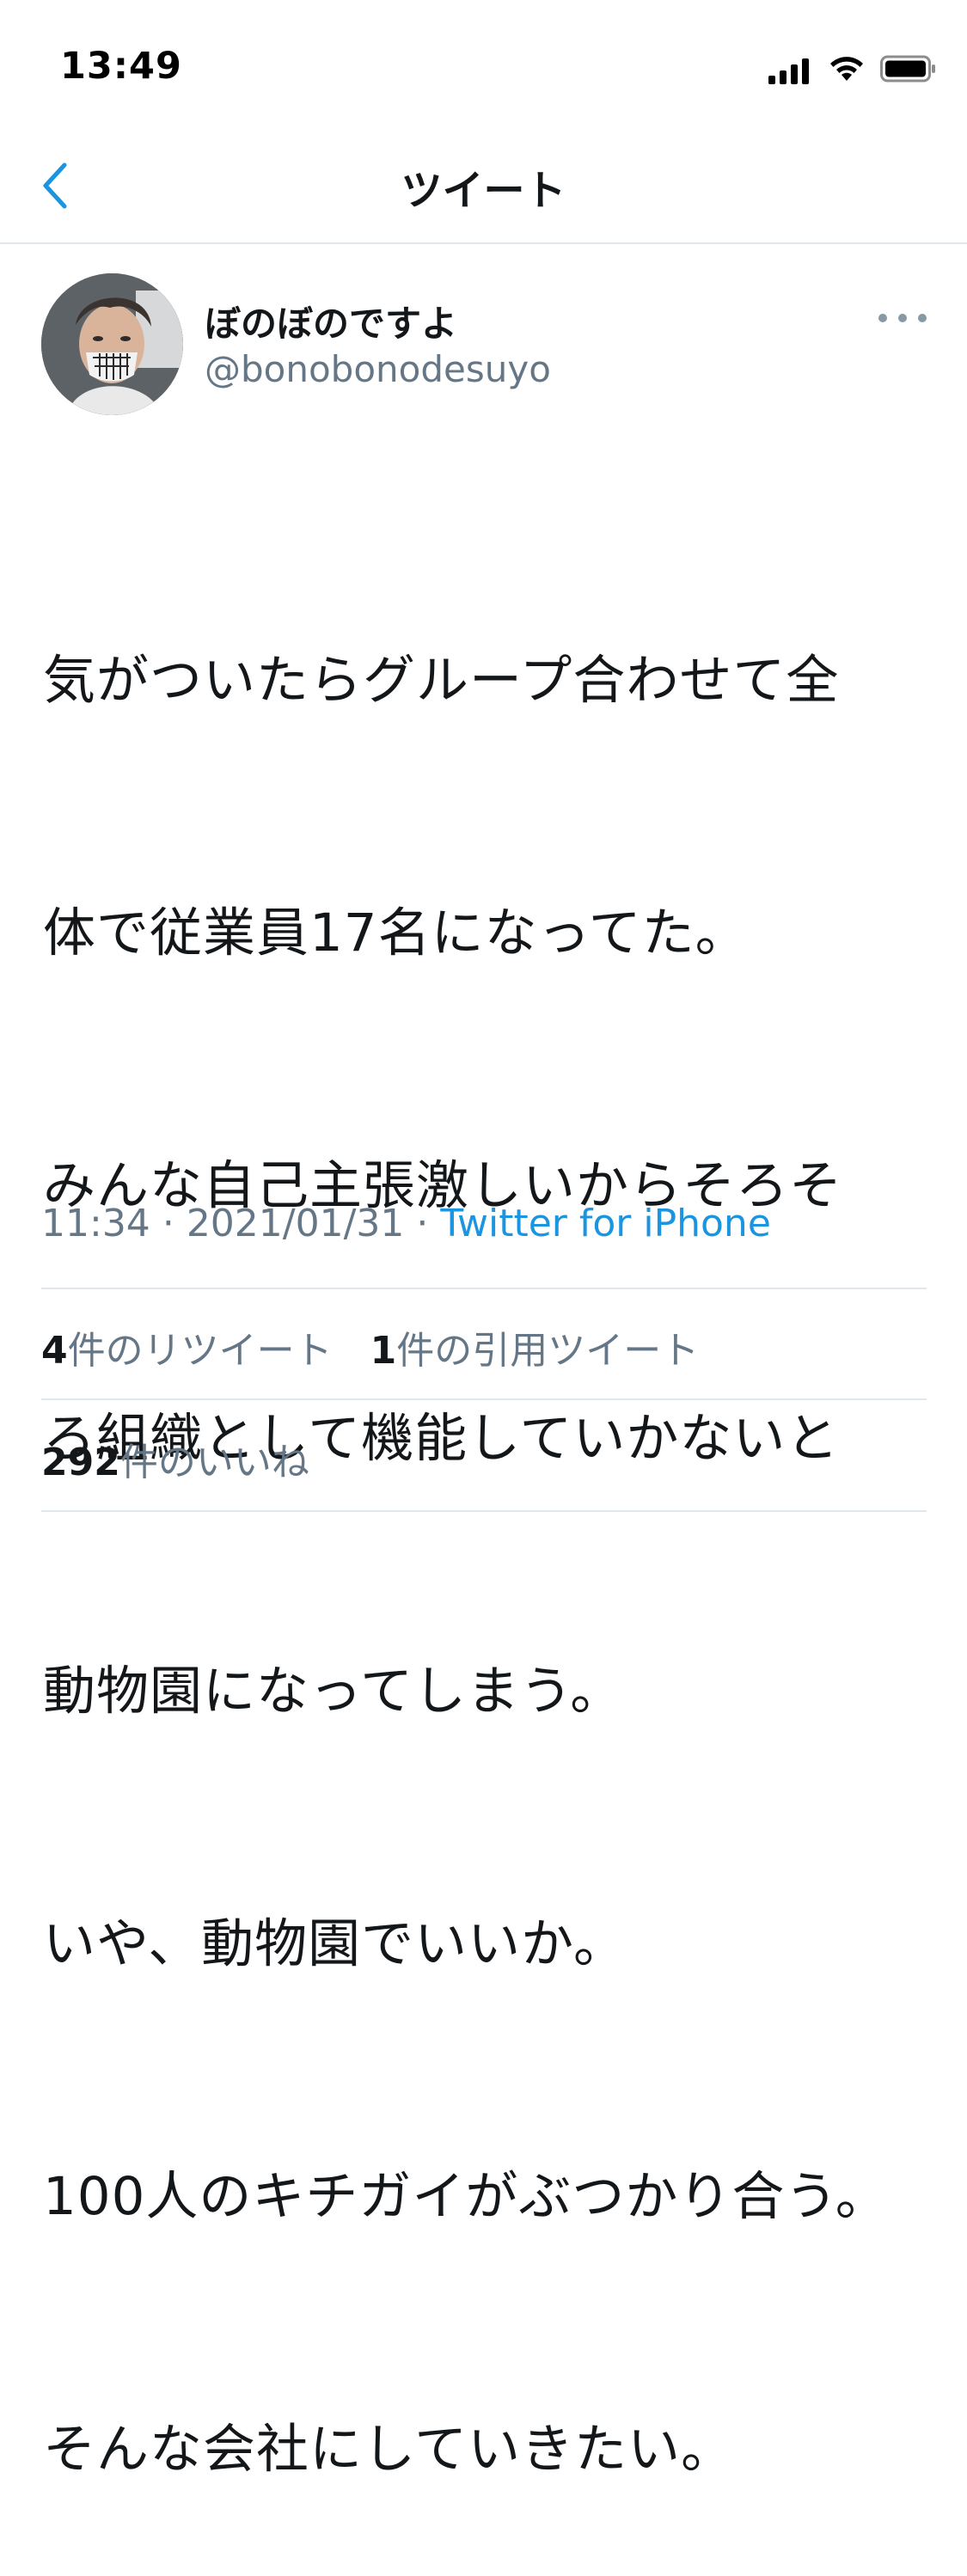 Image resolution: width=967 pixels, height=2576 pixels. I want to click on status-time: 13:49, so click(121, 66).